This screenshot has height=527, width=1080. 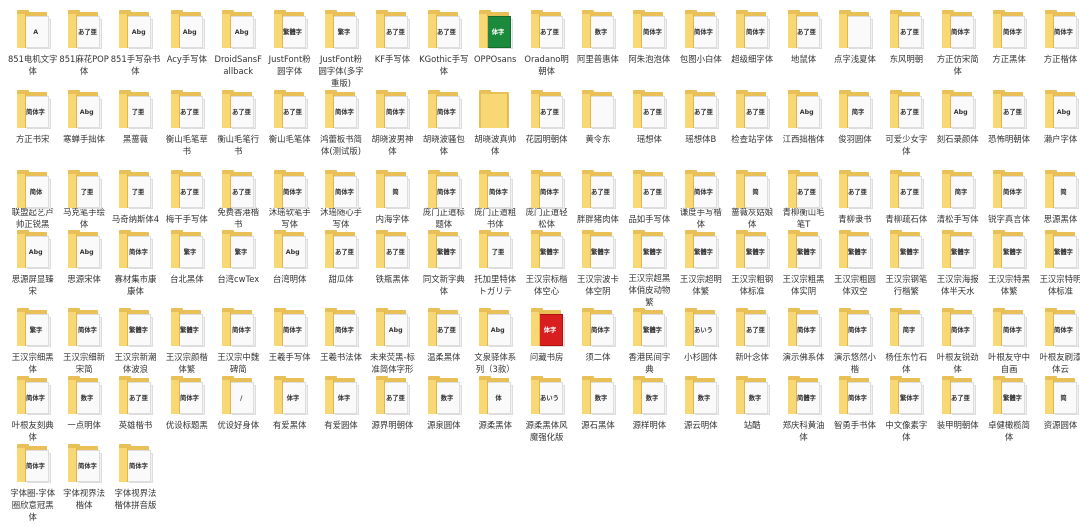 What do you see at coordinates (649, 342) in the screenshot?
I see `folder-item: 繁體字 香港民间字典` at bounding box center [649, 342].